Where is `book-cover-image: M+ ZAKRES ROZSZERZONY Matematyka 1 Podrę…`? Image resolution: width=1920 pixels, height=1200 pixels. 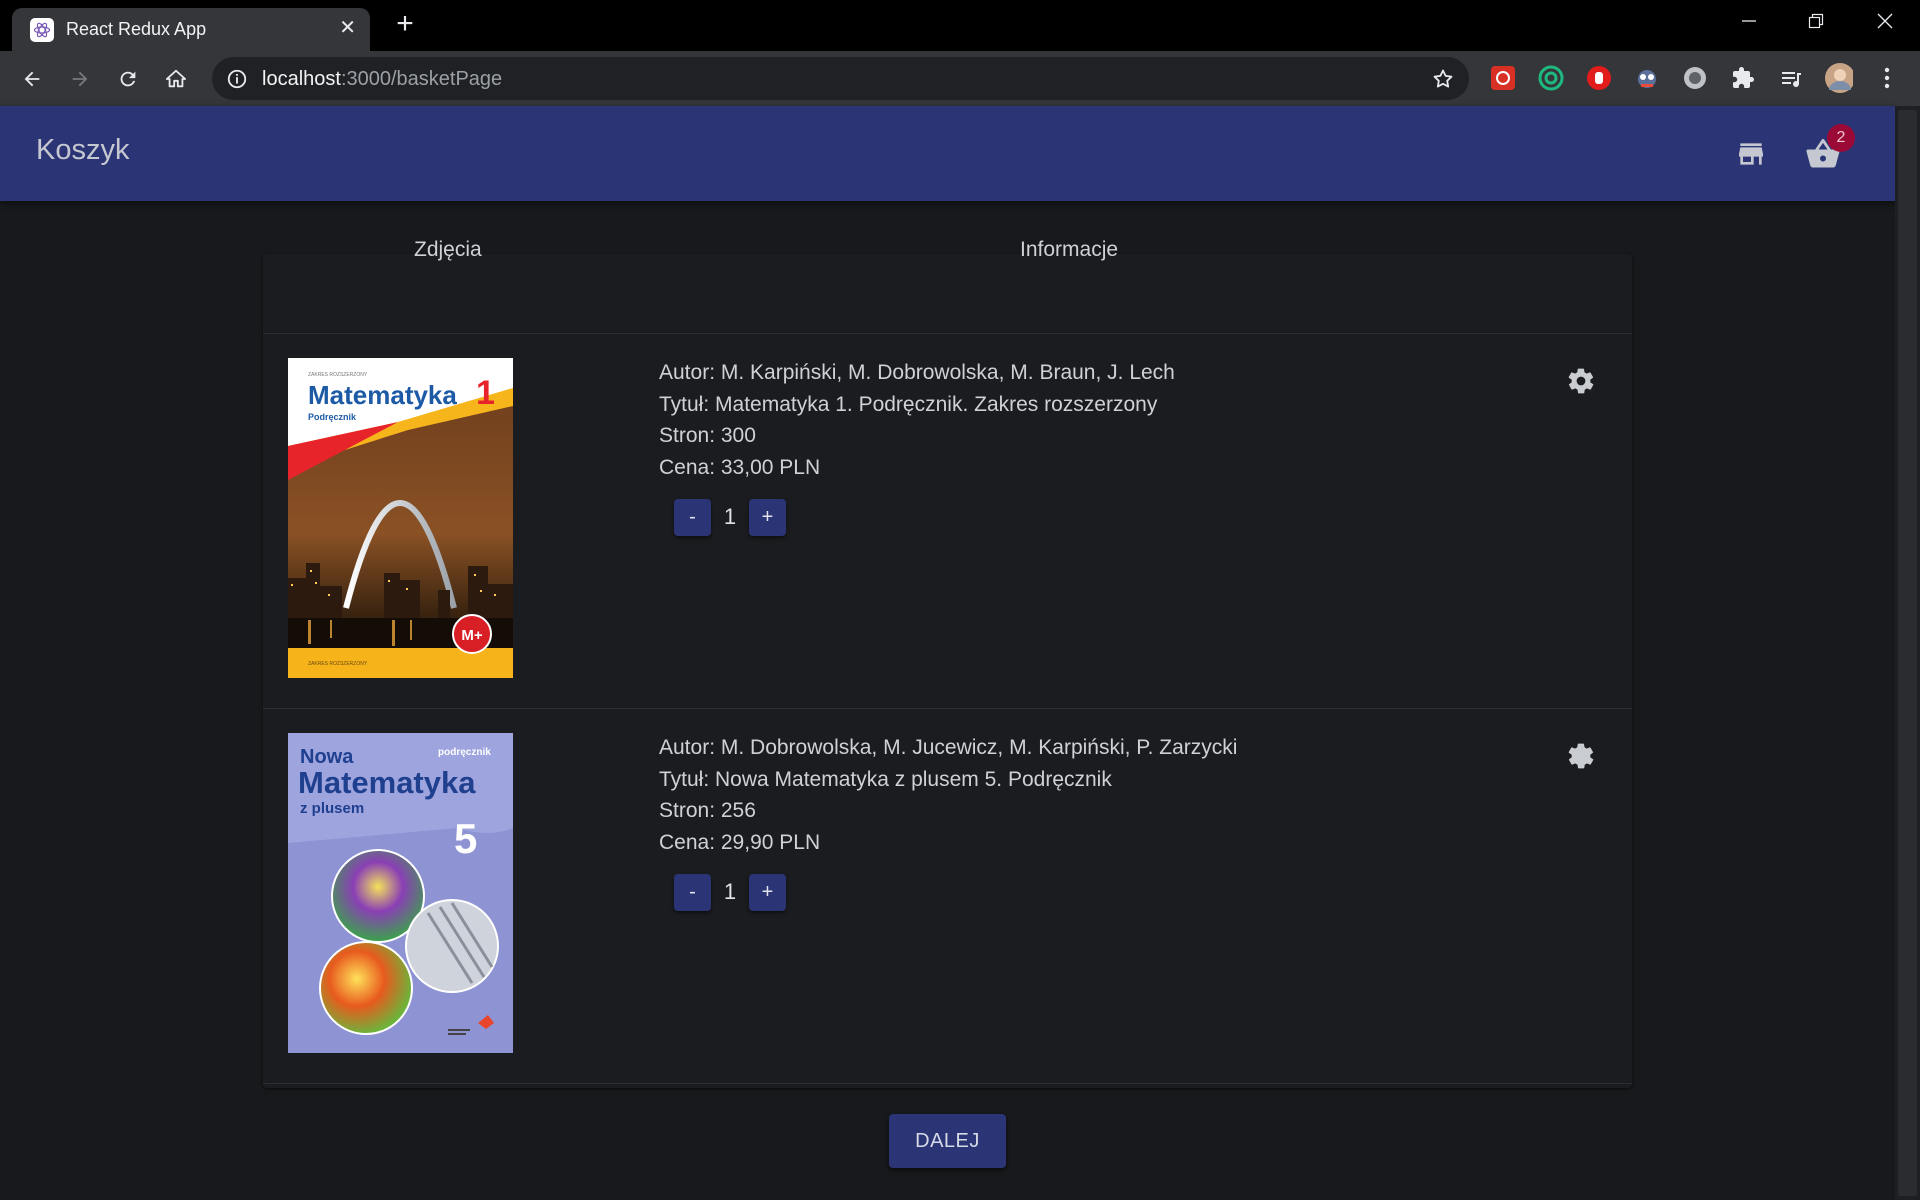
book-cover-image: M+ ZAKRES ROZSZERZONY Matematyka 1 Podrę… is located at coordinates (400, 518).